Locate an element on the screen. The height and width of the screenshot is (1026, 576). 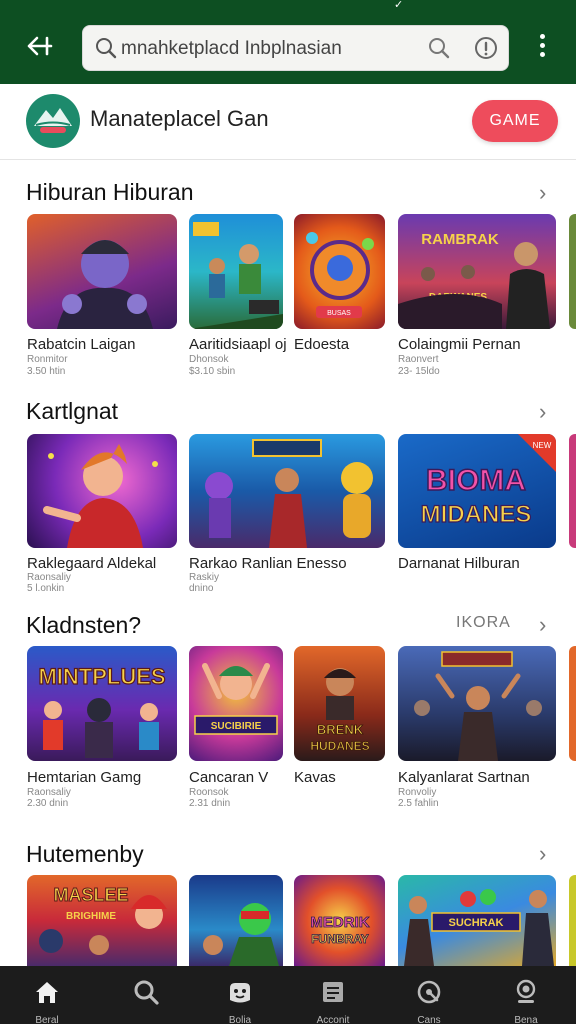
search-input: mnahketplacd Inbplnasian is located at coordinates (295, 48).